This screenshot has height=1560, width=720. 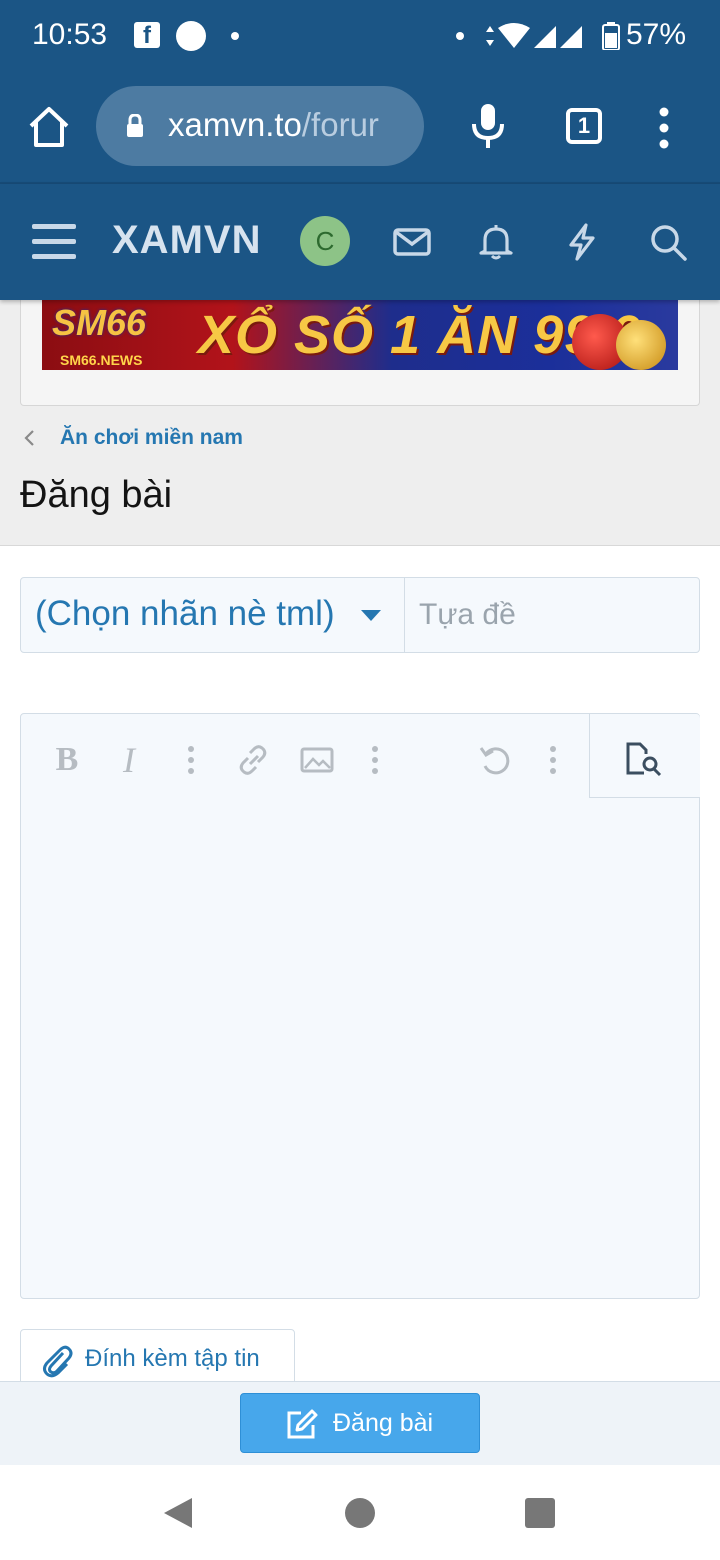 I want to click on url-text: xamvn.to/forur, so click(x=273, y=124).